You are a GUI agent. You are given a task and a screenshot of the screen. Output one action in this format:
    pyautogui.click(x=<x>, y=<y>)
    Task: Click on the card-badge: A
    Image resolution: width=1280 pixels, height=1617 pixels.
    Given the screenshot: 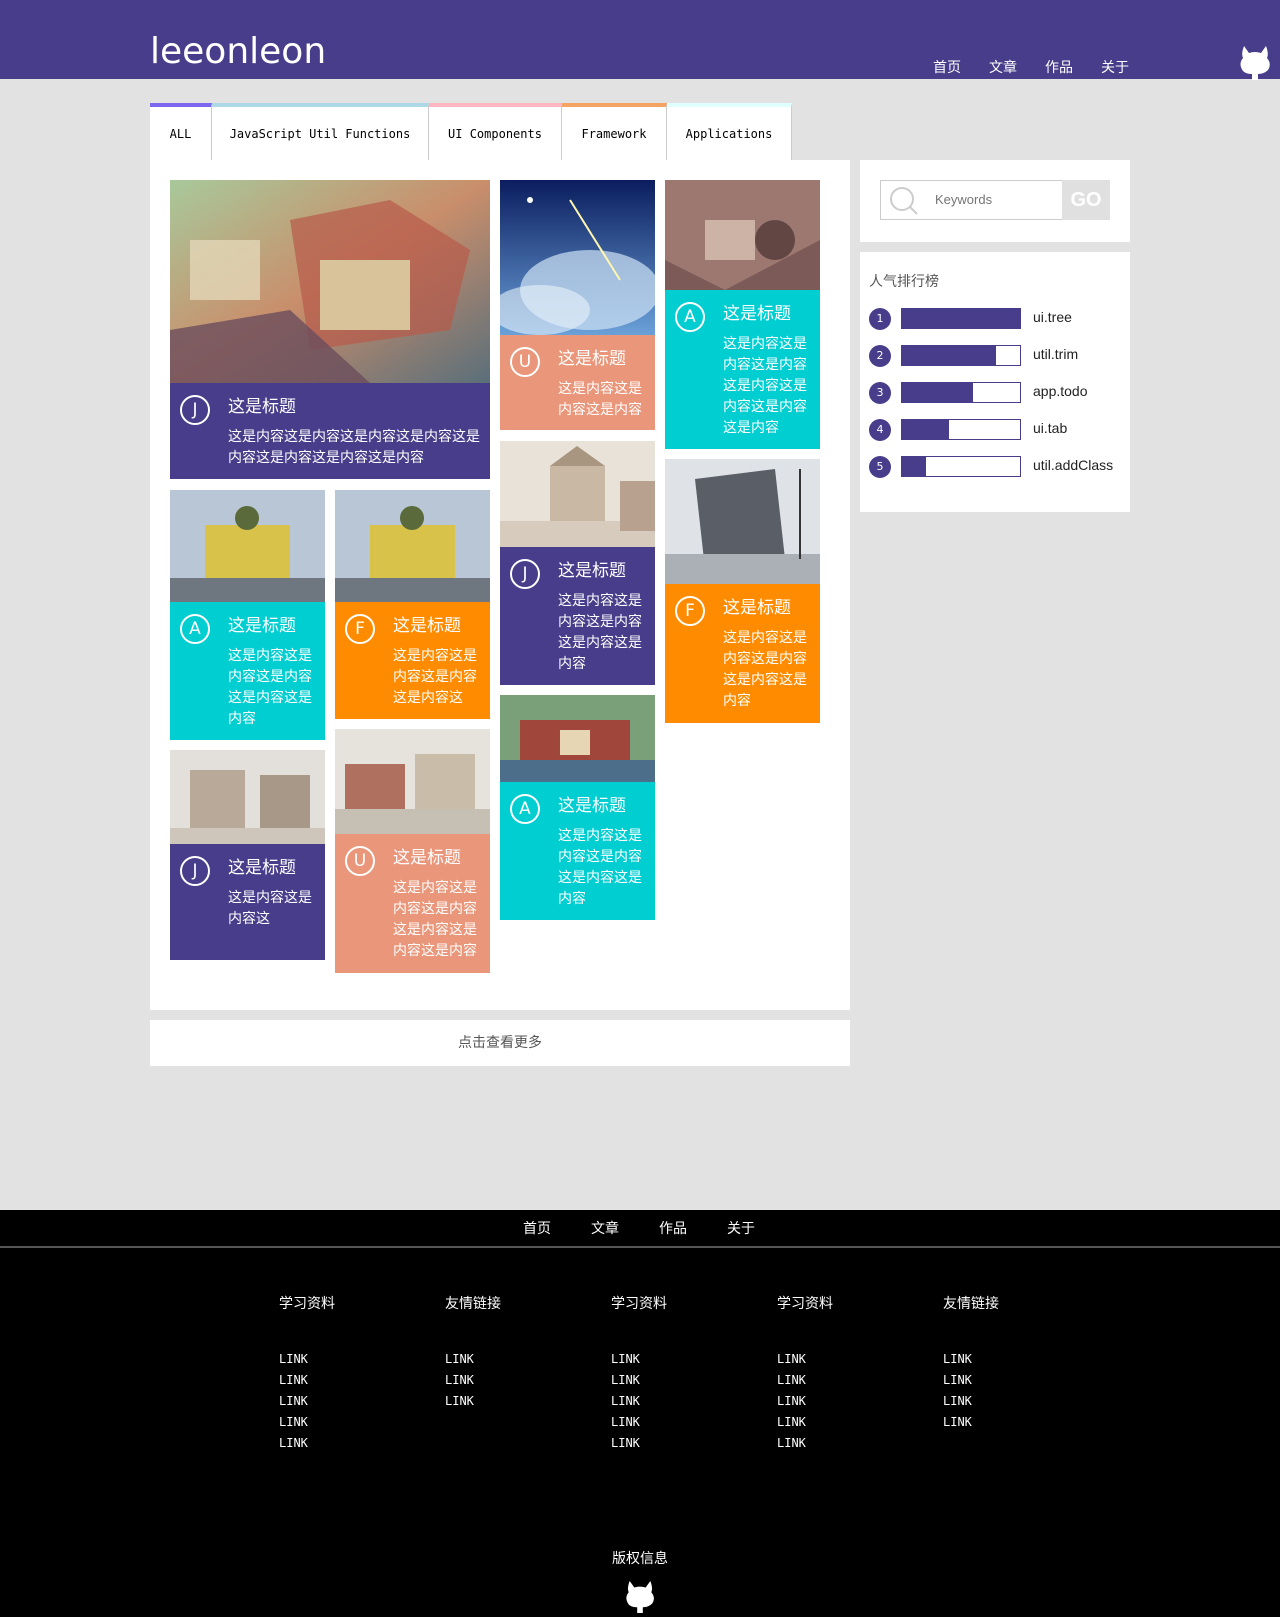 What is the action you would take?
    pyautogui.click(x=195, y=629)
    